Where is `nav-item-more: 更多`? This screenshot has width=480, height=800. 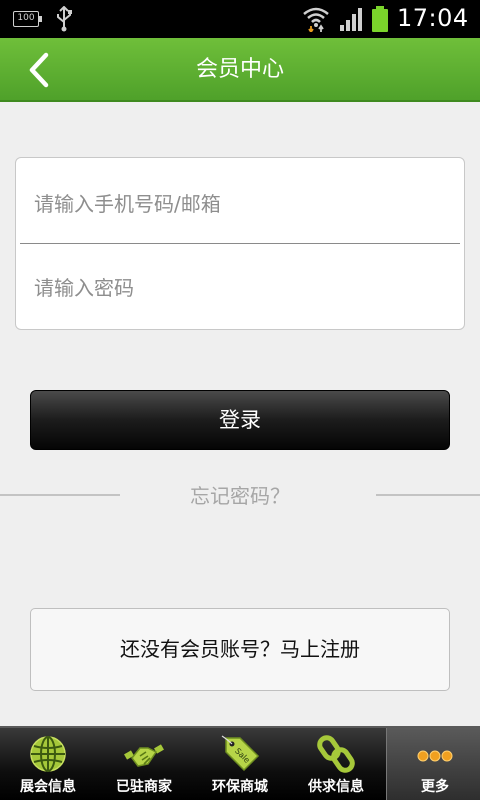
nav-item-more: 更多 is located at coordinates (433, 764).